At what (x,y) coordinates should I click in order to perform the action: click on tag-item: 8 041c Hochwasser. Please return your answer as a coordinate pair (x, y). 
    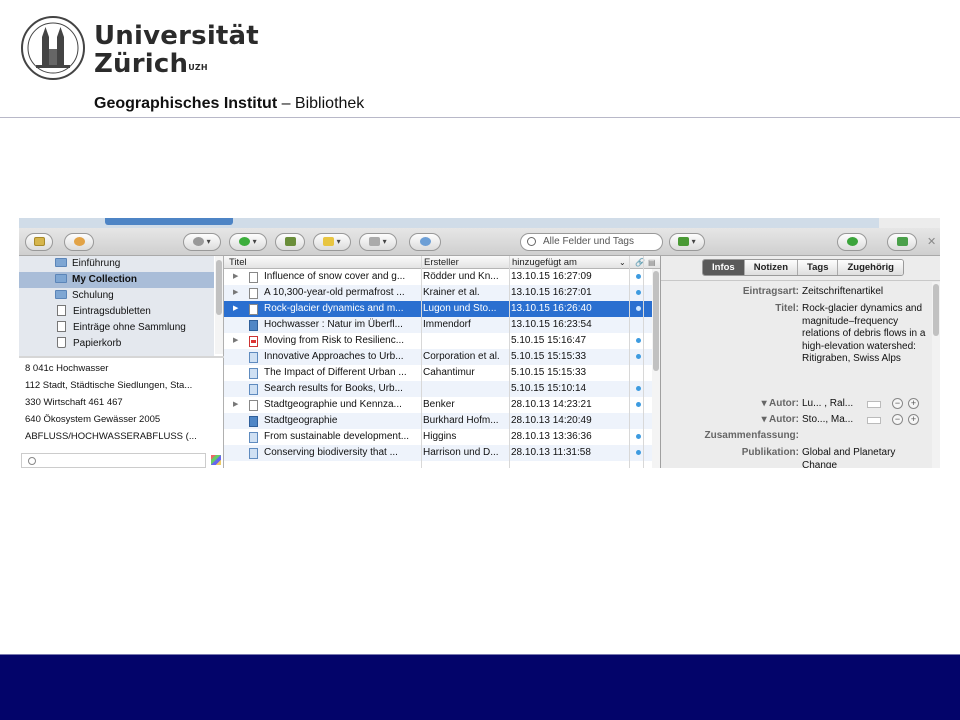
    Looking at the image, I should click on (66, 368).